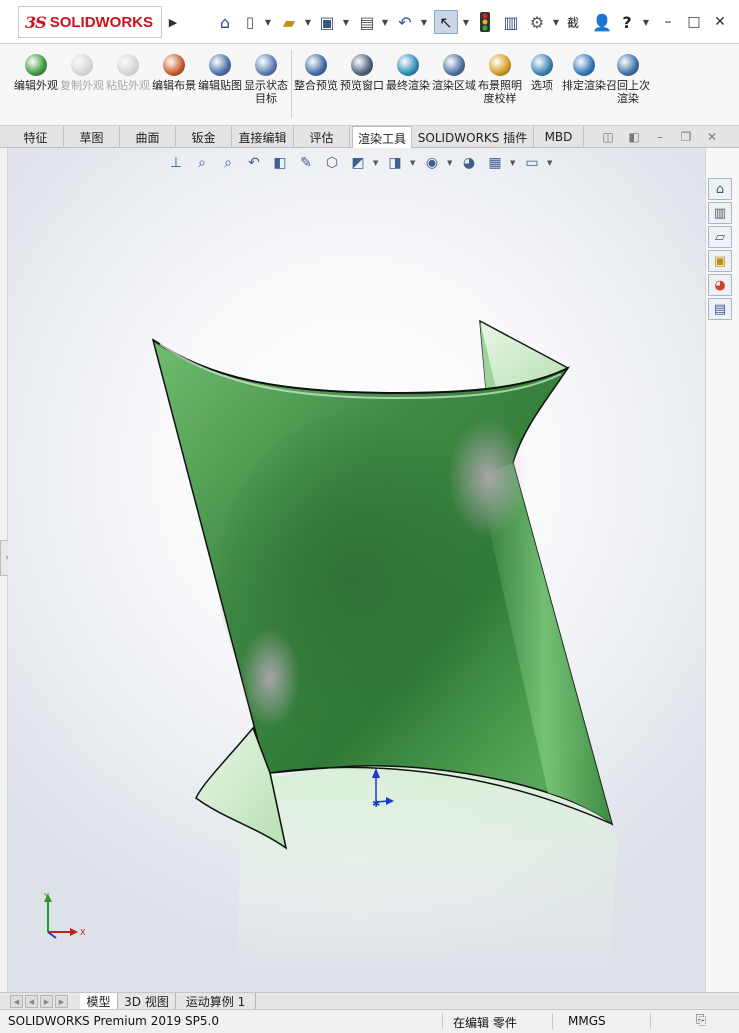 The height and width of the screenshot is (1033, 739). I want to click on gear-icon: ⚙, so click(537, 22).